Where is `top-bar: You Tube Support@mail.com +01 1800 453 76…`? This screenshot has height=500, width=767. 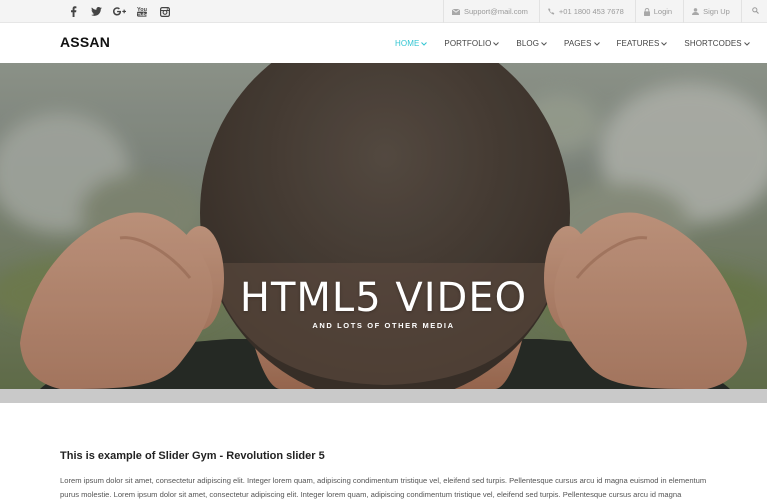
top-bar: You Tube Support@mail.com +01 1800 453 76… is located at coordinates (383, 11).